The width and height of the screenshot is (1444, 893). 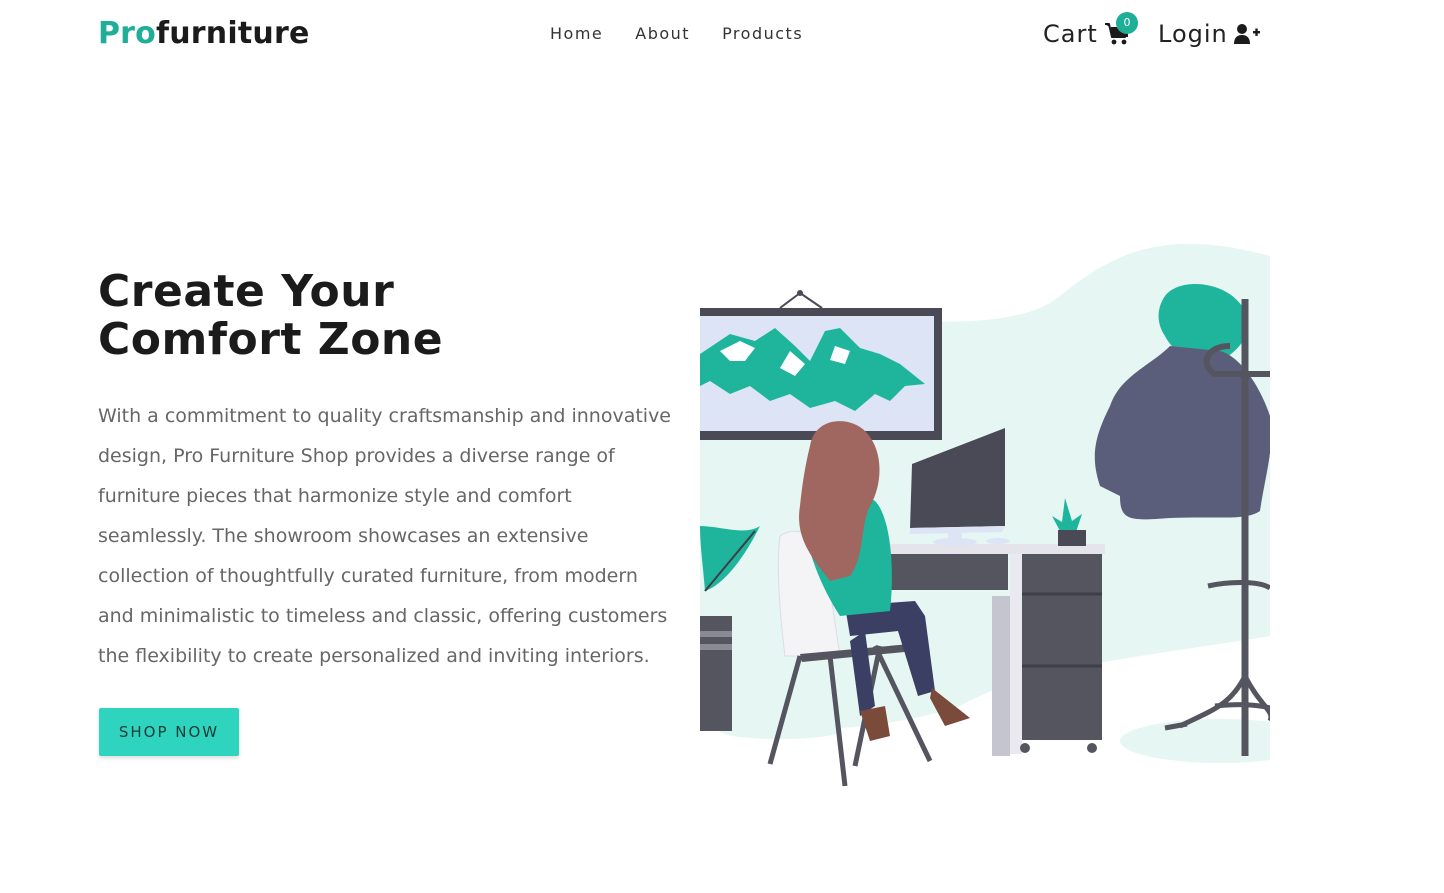 I want to click on nav-link-home: Home, so click(x=576, y=34).